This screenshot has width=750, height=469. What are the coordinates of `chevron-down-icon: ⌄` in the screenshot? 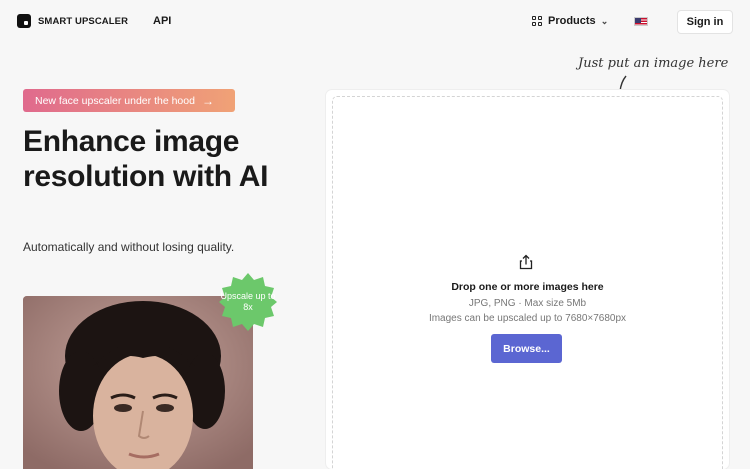 It's located at (604, 20).